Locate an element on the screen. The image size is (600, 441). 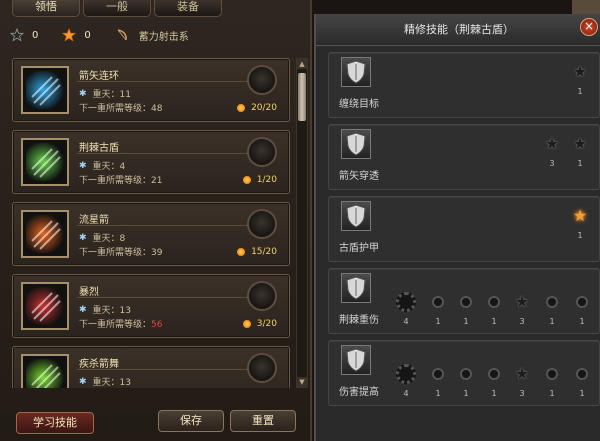
refine-row: 古盾护甲 ★ 1 is located at coordinates (464, 229).